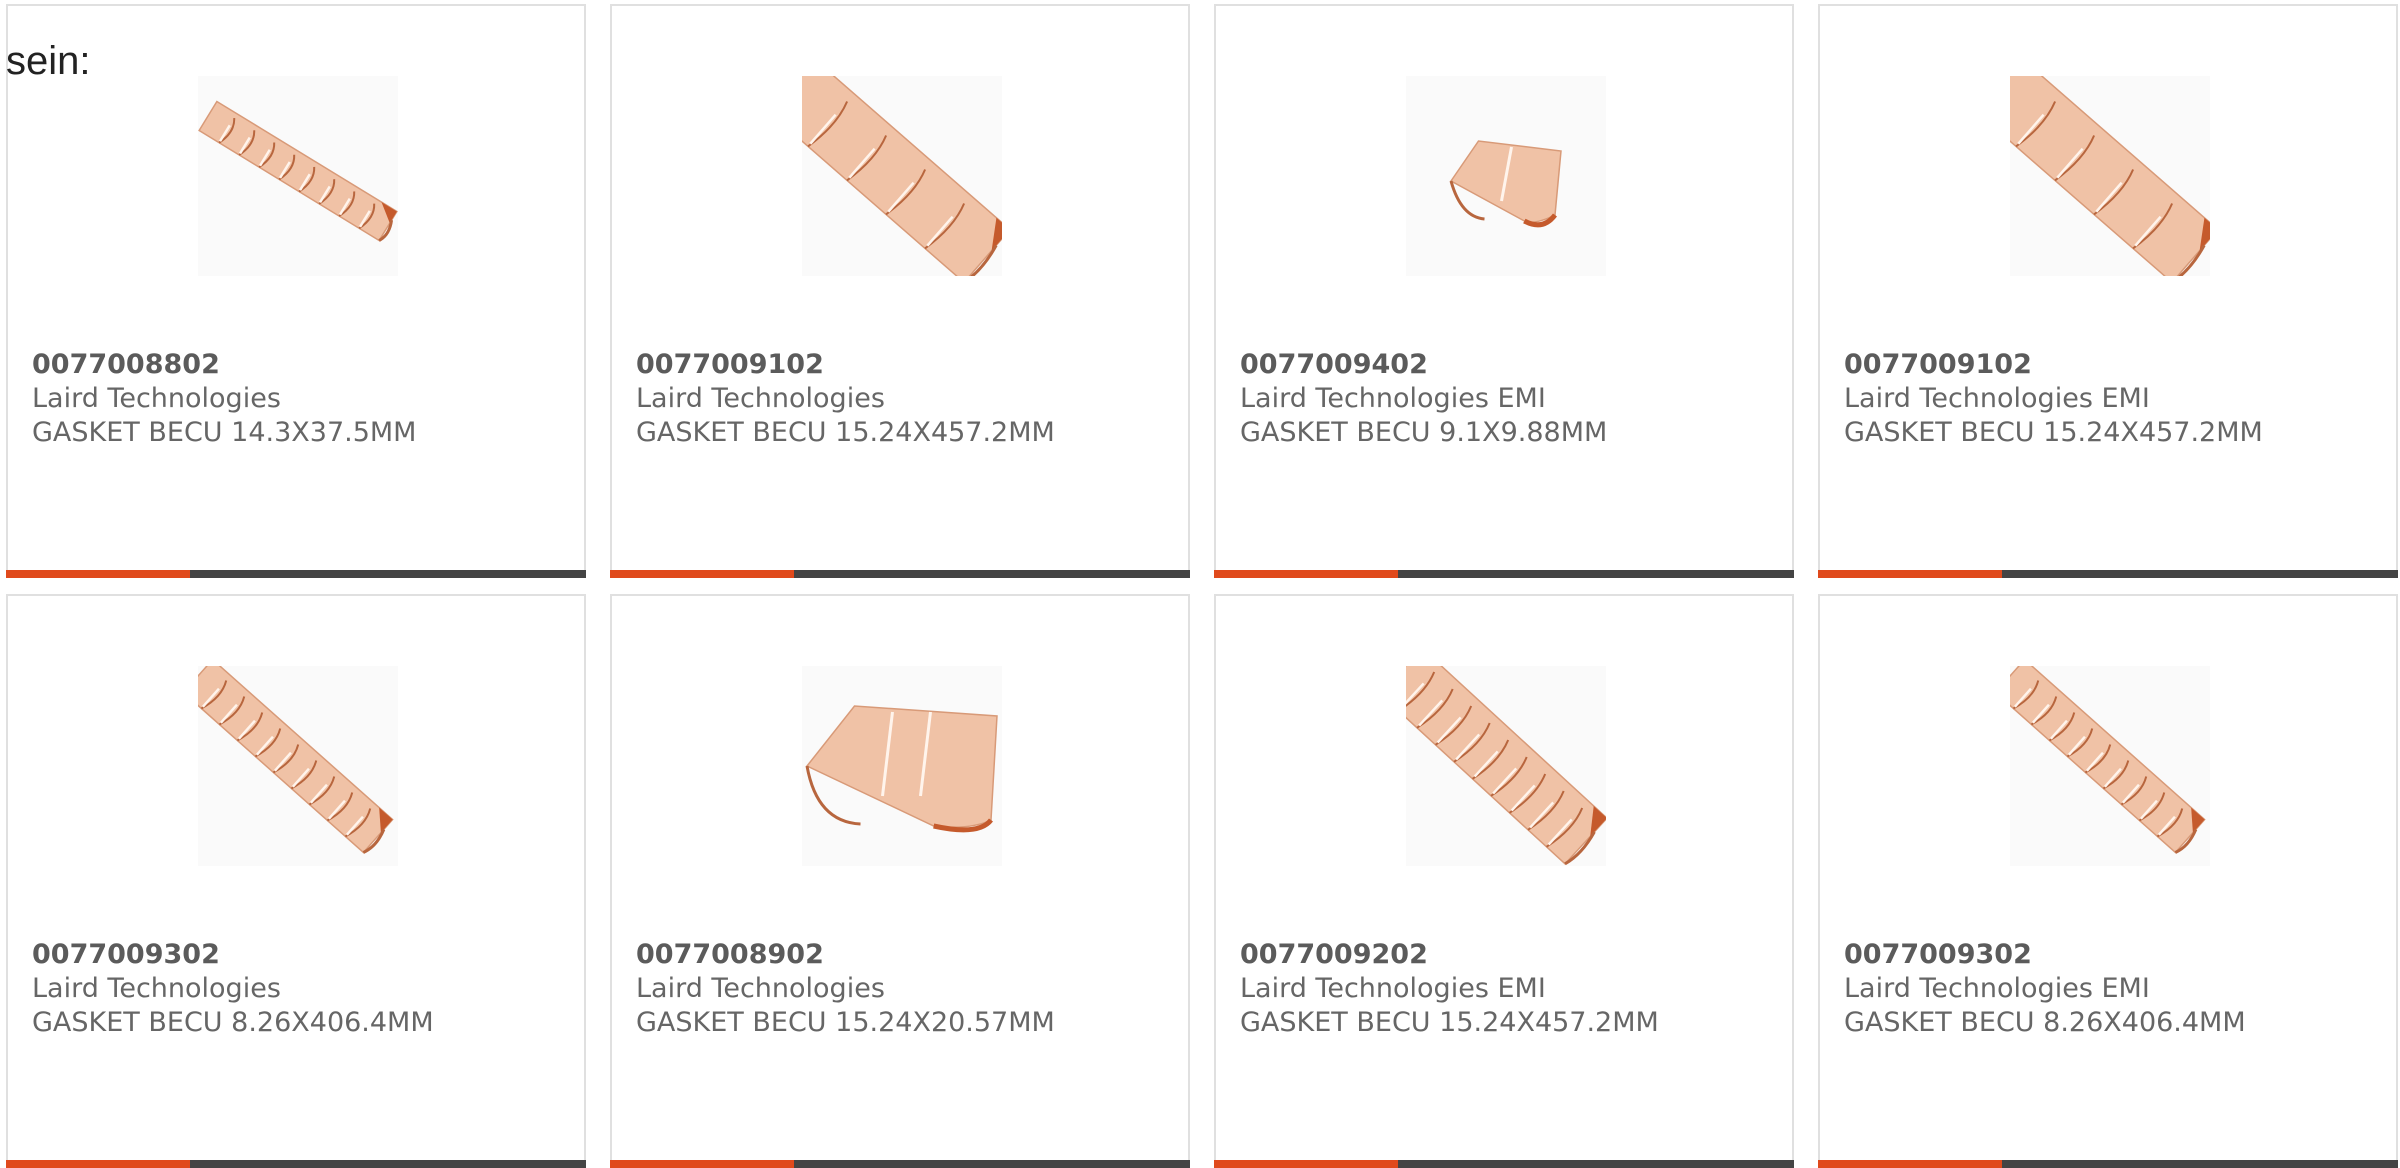  Describe the element at coordinates (845, 1022) in the screenshot. I see `description: GASKET BECU 15.24X20.57MM` at that location.